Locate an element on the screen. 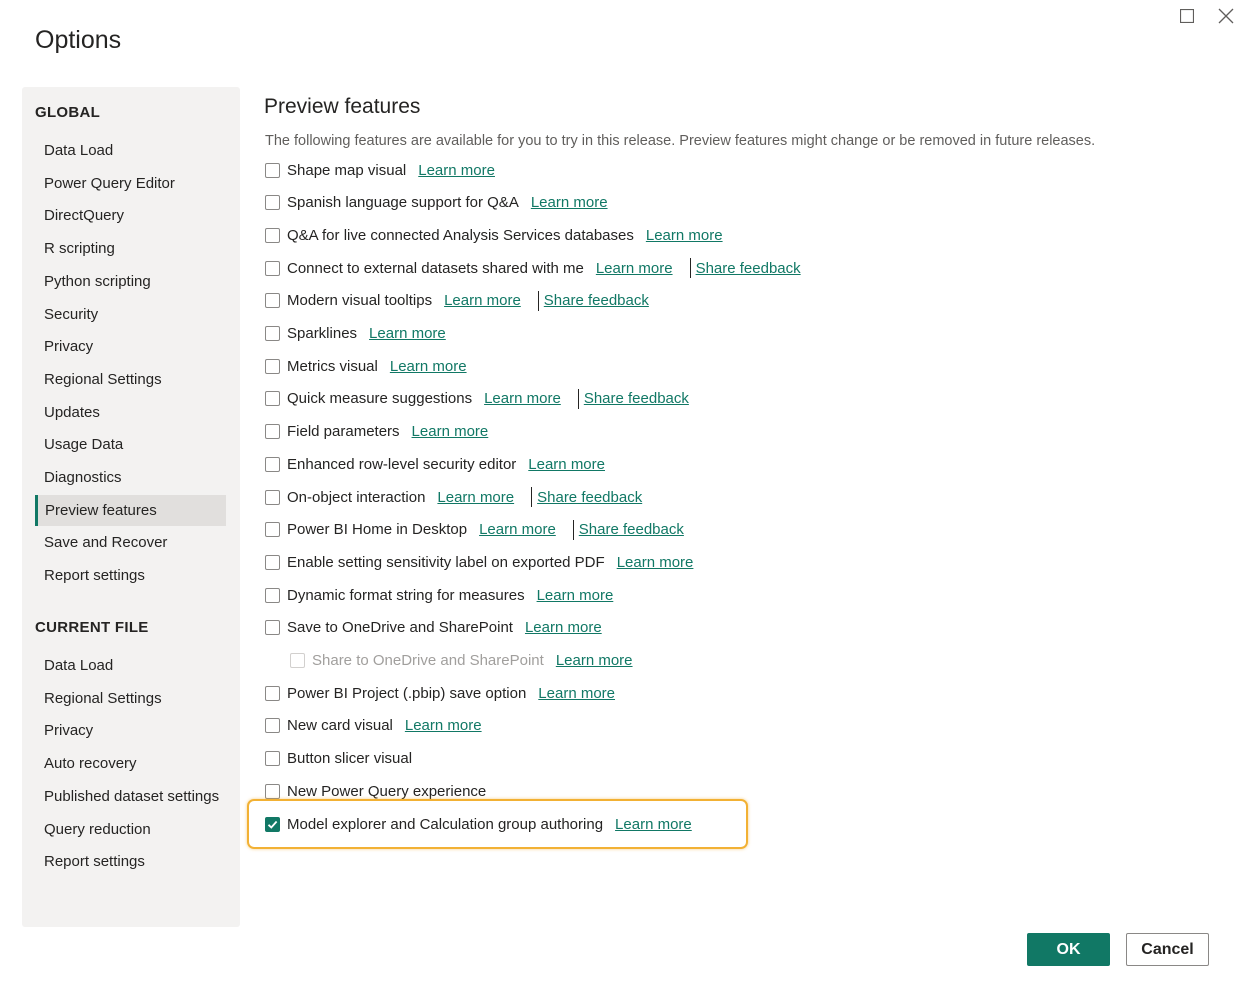 This screenshot has height=993, width=1242. sidebar-item-diagnostics: Diagnostics is located at coordinates (130, 477).